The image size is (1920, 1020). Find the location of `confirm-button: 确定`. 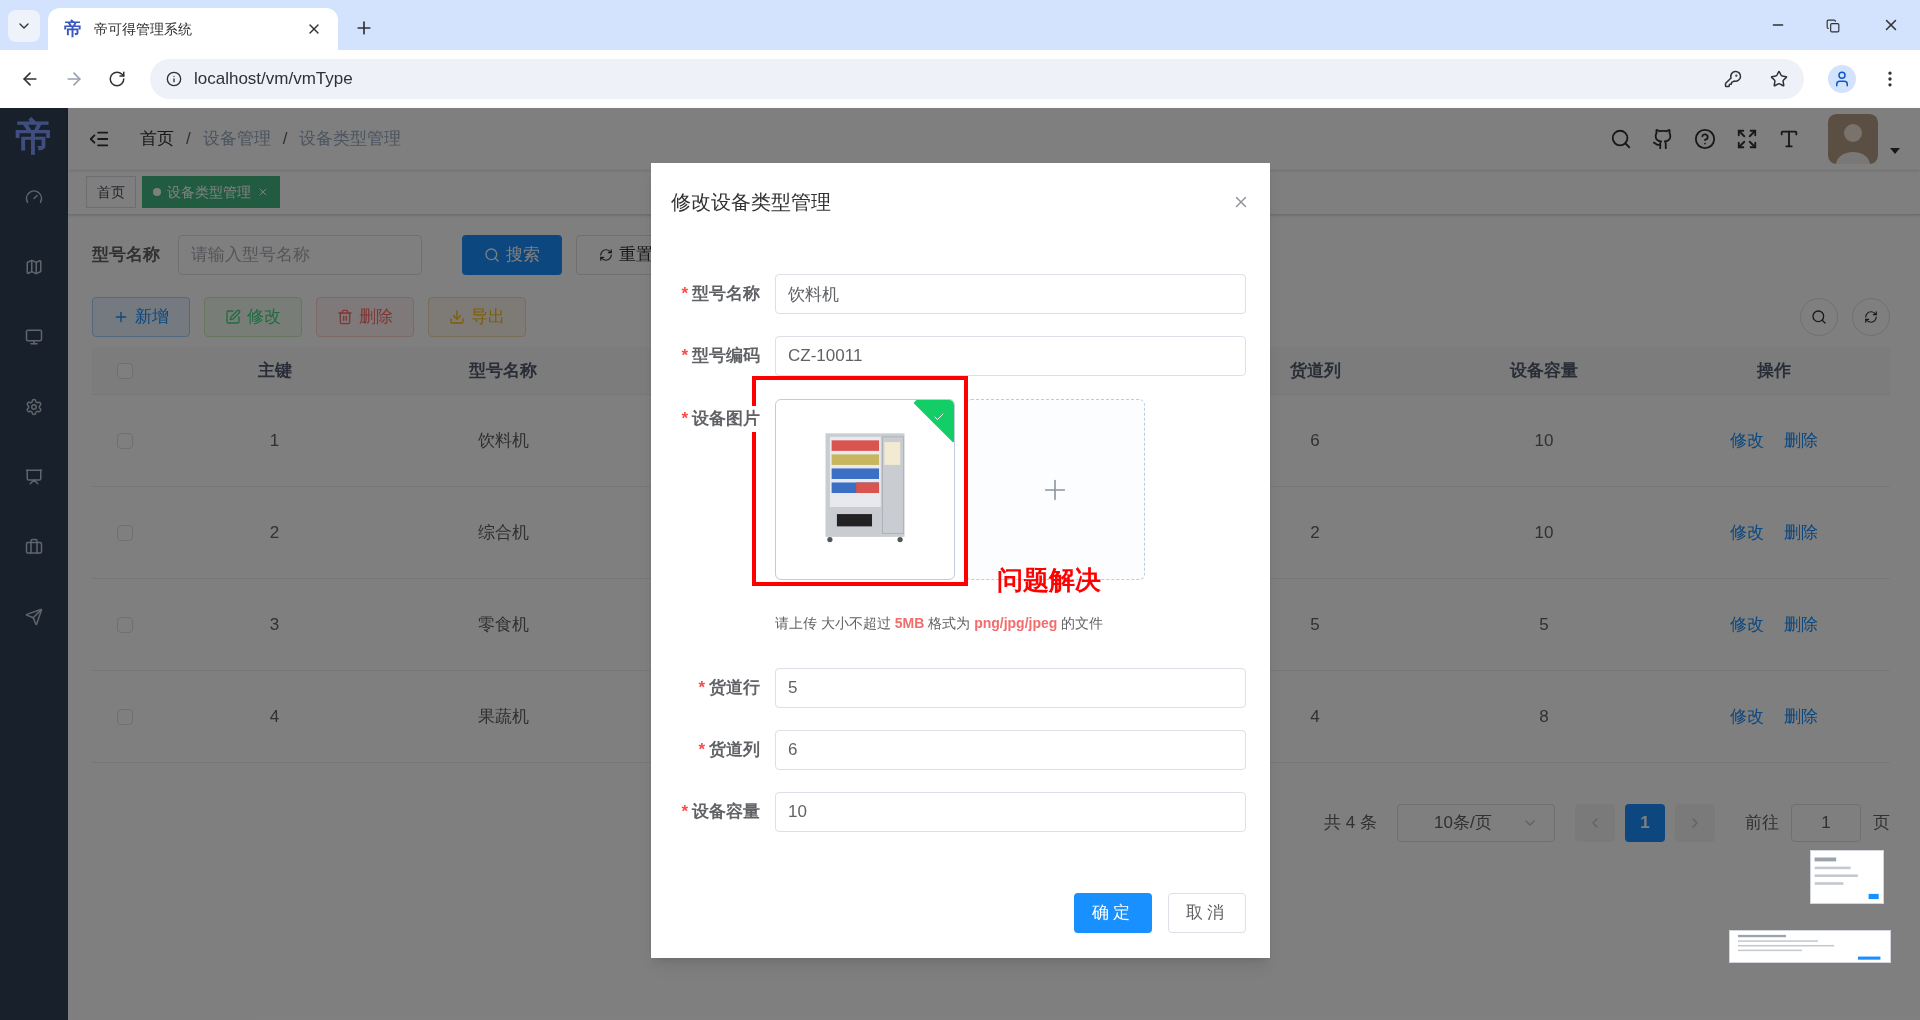

confirm-button: 确定 is located at coordinates (1113, 913).